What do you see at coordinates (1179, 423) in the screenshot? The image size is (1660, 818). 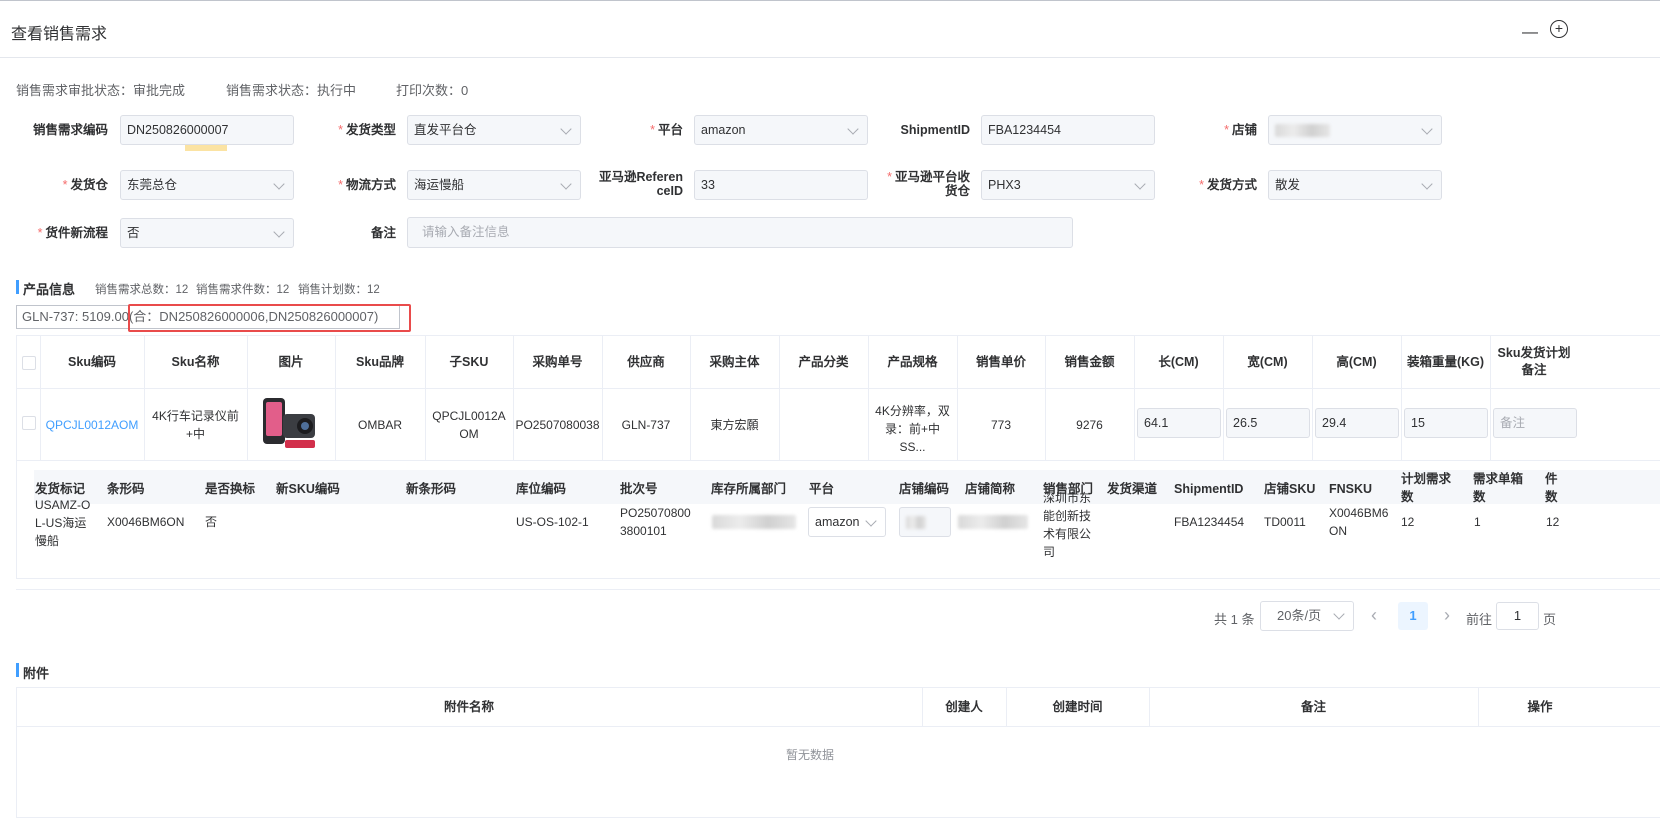 I see `length-field: 64.1` at bounding box center [1179, 423].